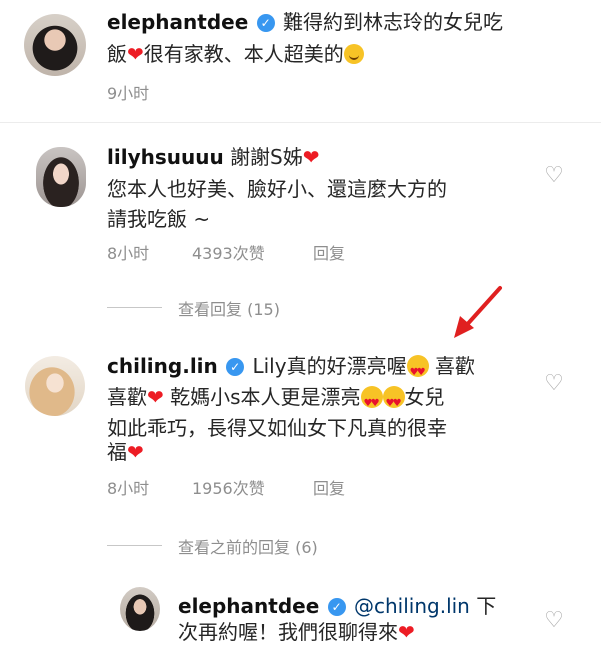 This screenshot has height=649, width=601. What do you see at coordinates (159, 219) in the screenshot?
I see `comment-line: 請我吃飯 ~` at bounding box center [159, 219].